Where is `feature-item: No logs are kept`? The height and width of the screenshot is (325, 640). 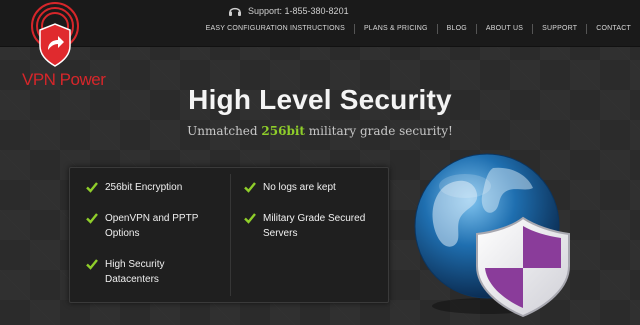 feature-item: No logs are kept is located at coordinates (290, 187).